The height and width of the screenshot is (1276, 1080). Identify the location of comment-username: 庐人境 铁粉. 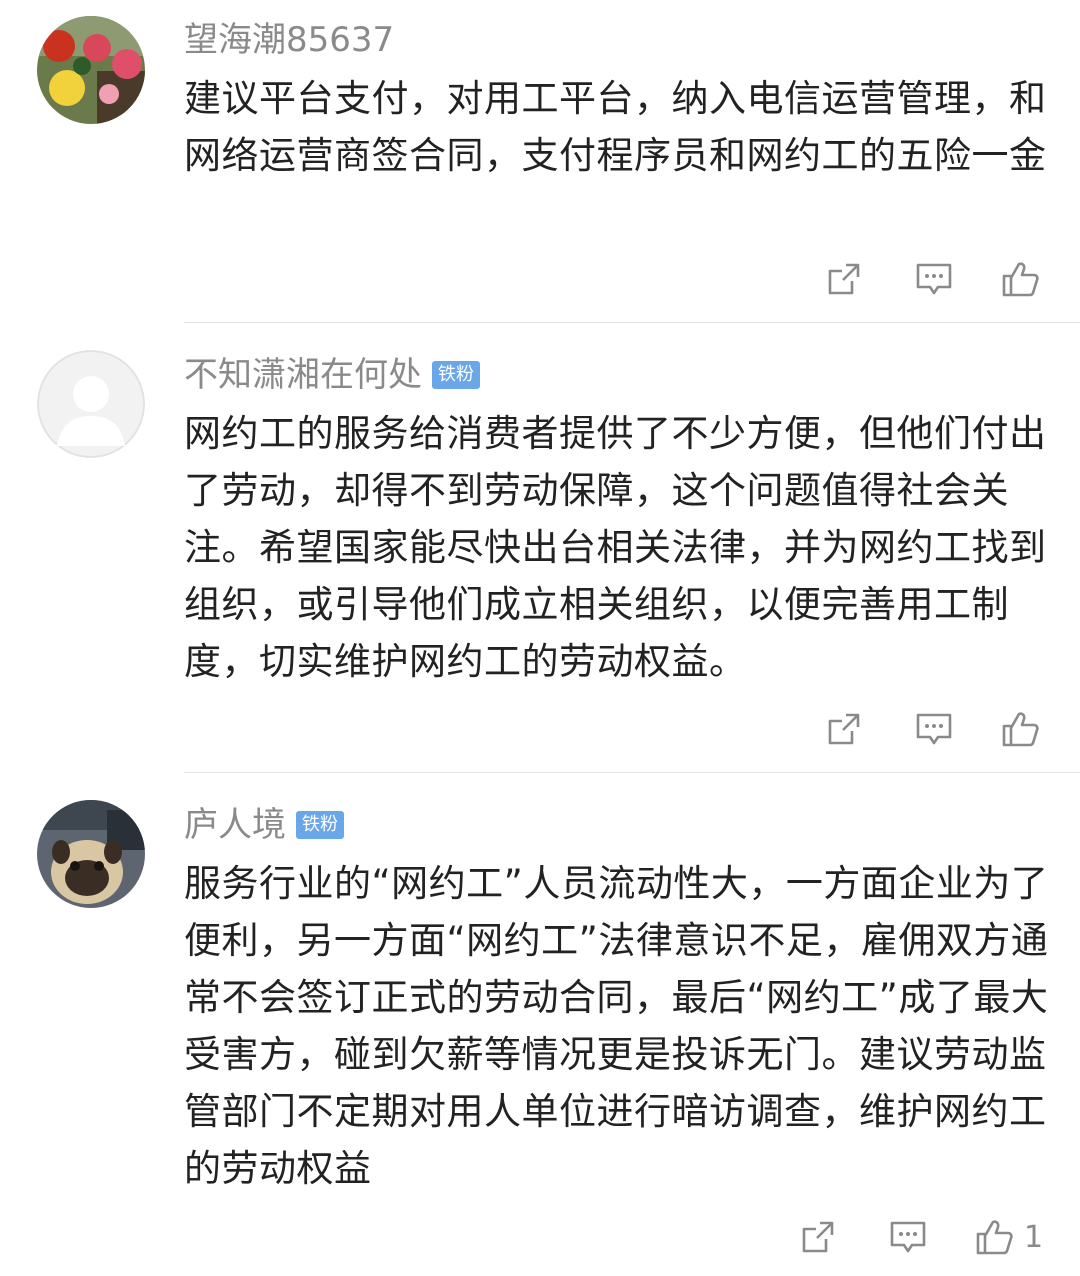
(264, 825).